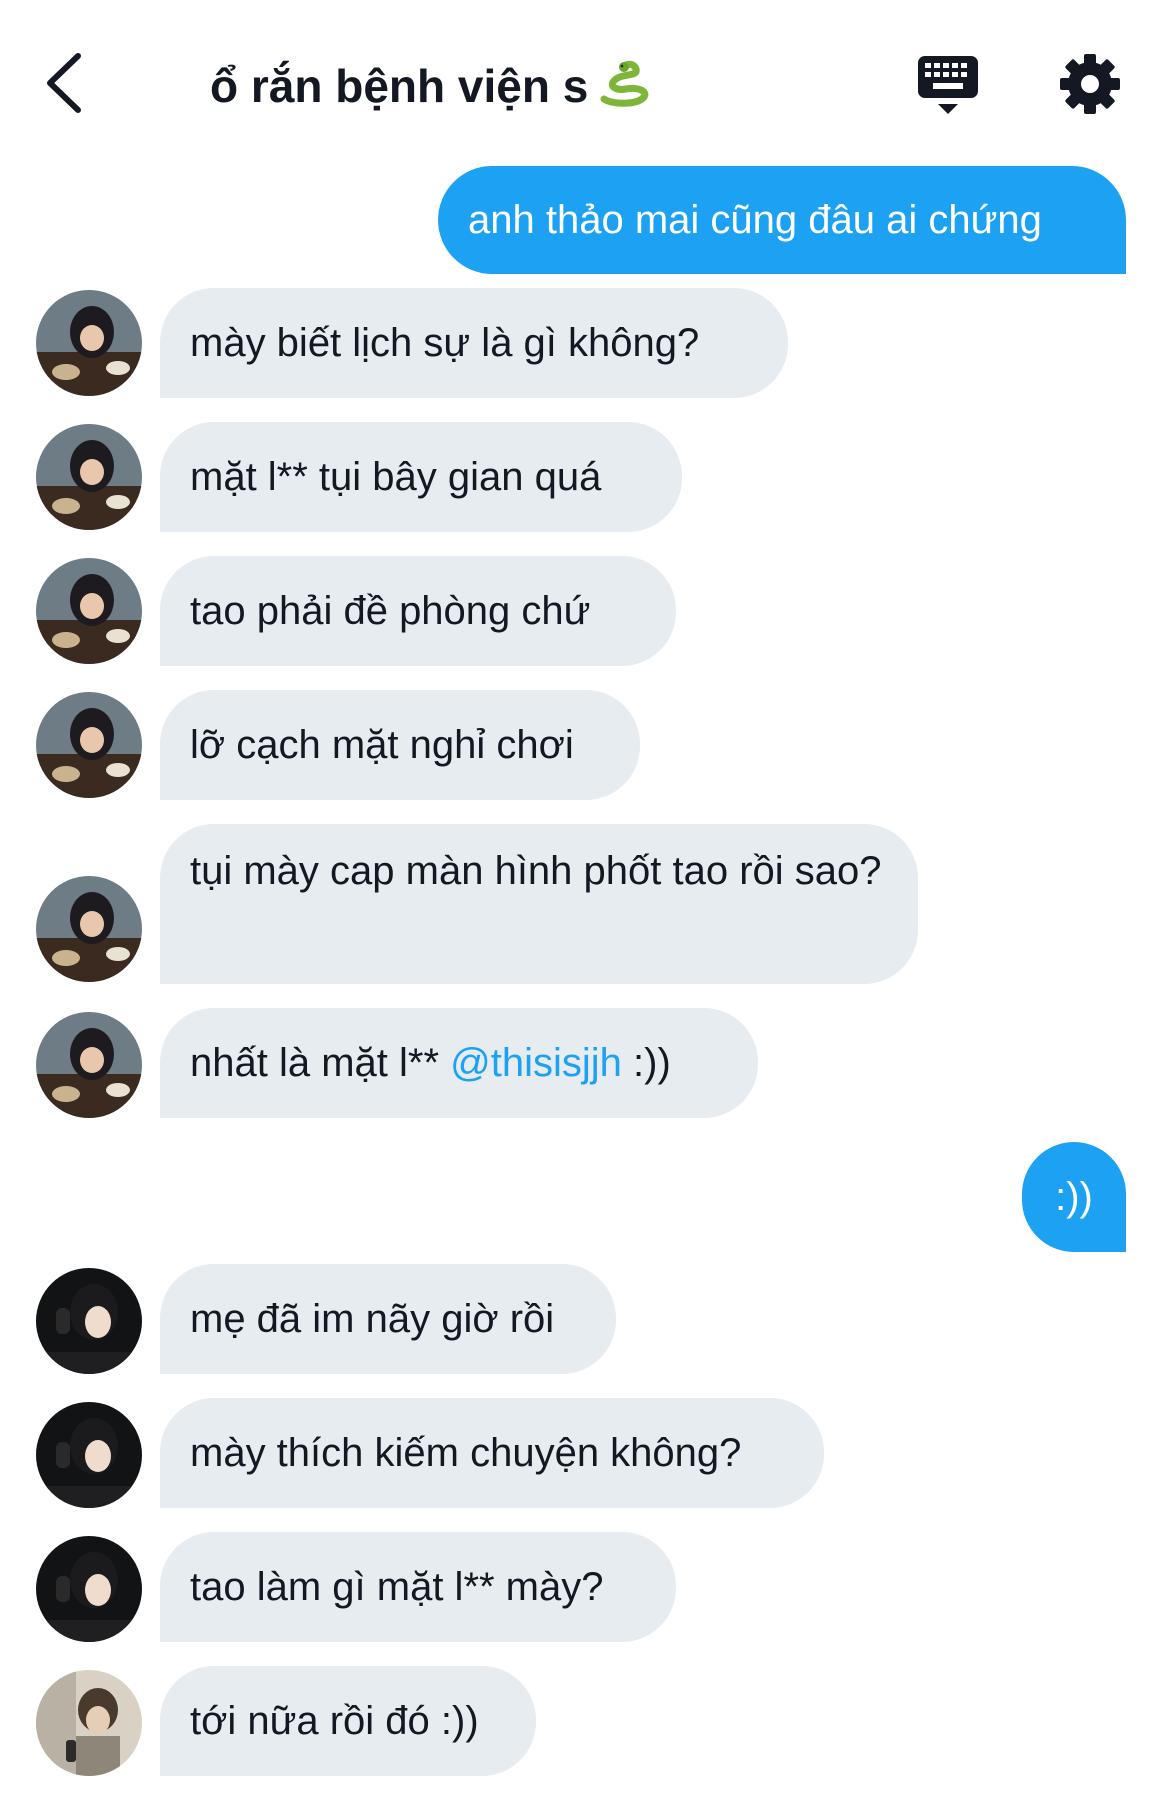 This screenshot has height=1804, width=1170. Describe the element at coordinates (421, 477) in the screenshot. I see `message-bubble: mặt l** tụi bây gian quá` at that location.